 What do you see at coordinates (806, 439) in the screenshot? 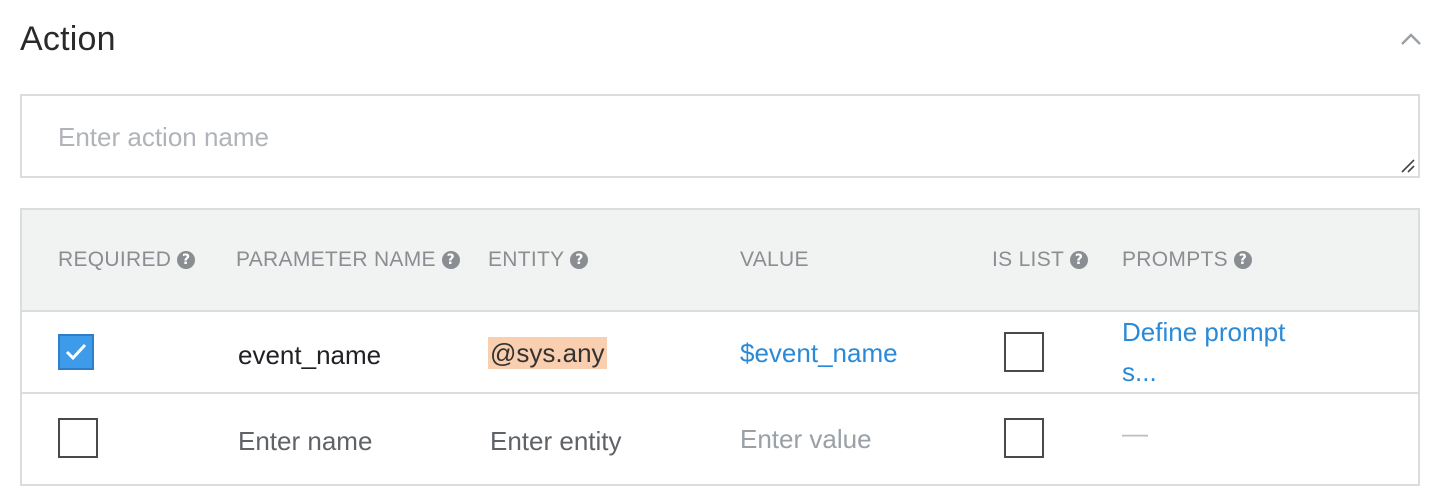
I see `value-input: Enter value` at bounding box center [806, 439].